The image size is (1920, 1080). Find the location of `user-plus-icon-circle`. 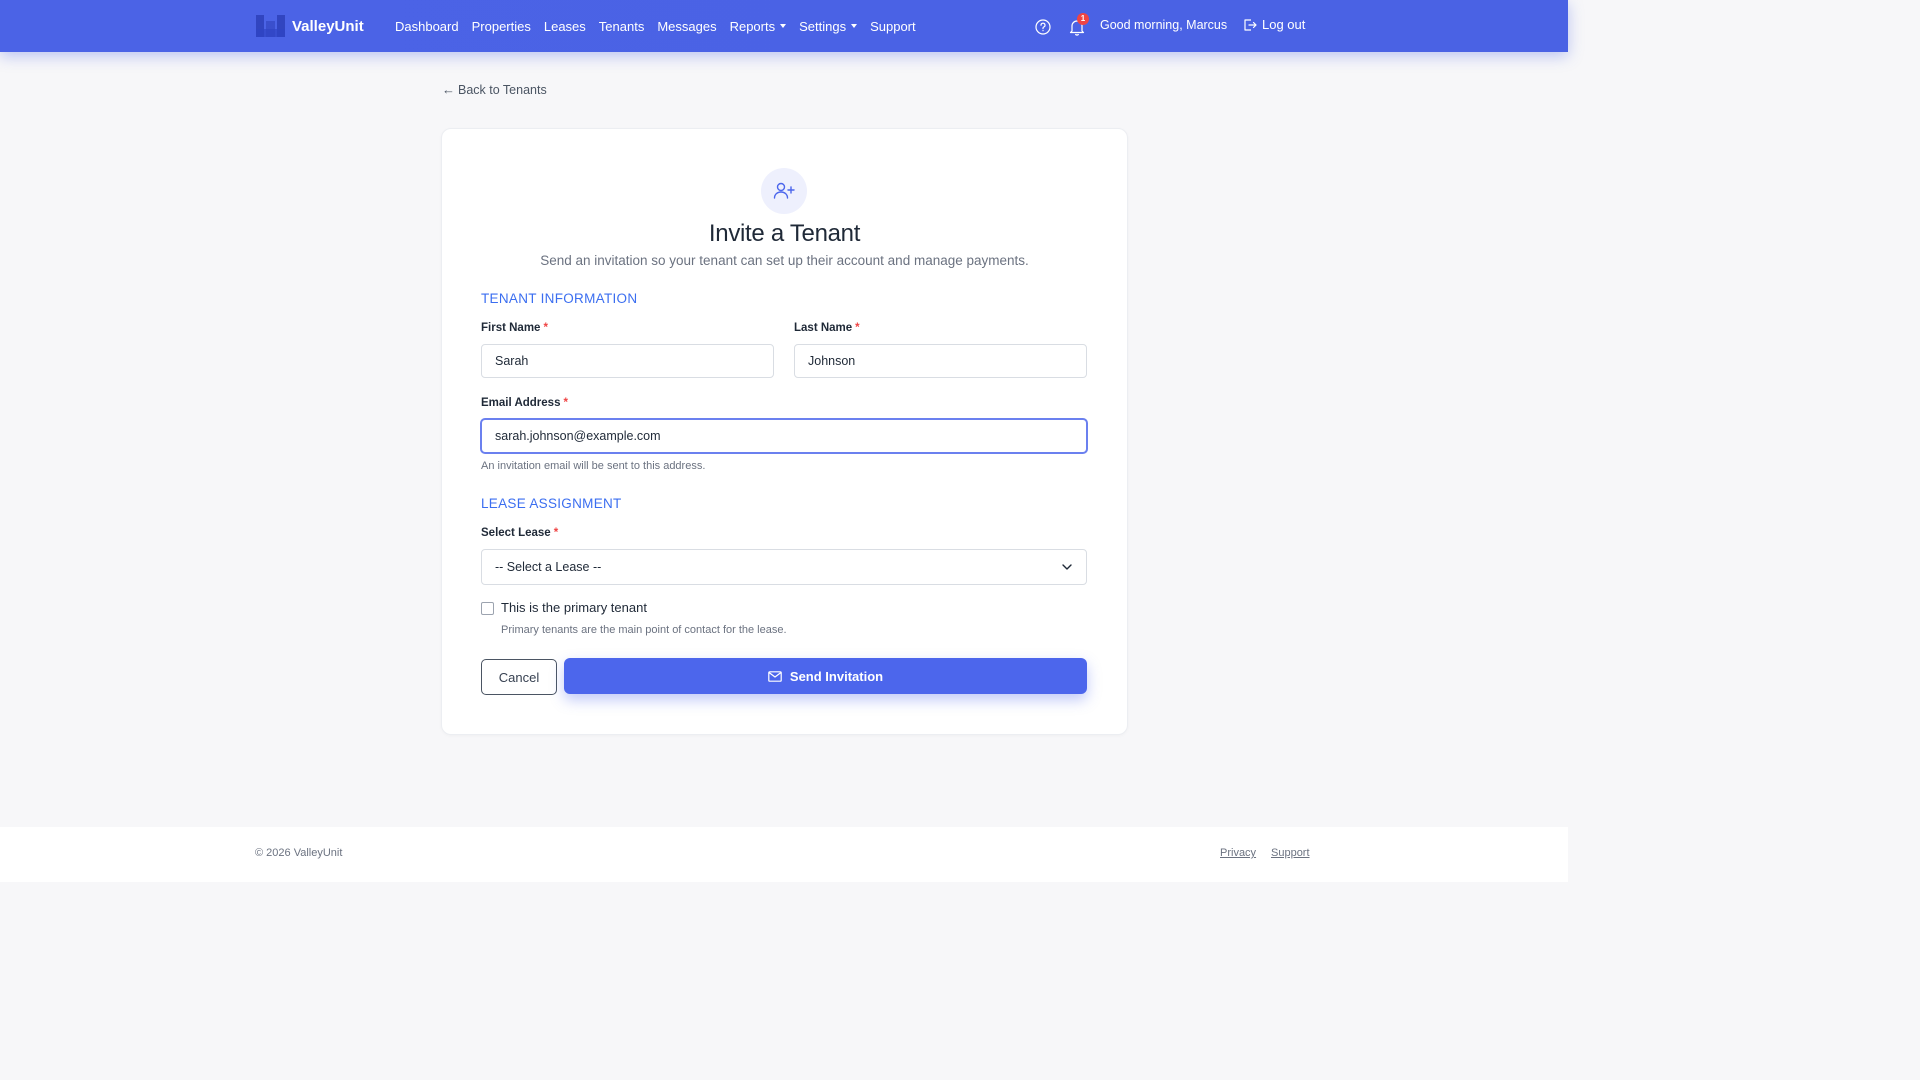

user-plus-icon-circle is located at coordinates (784, 191).